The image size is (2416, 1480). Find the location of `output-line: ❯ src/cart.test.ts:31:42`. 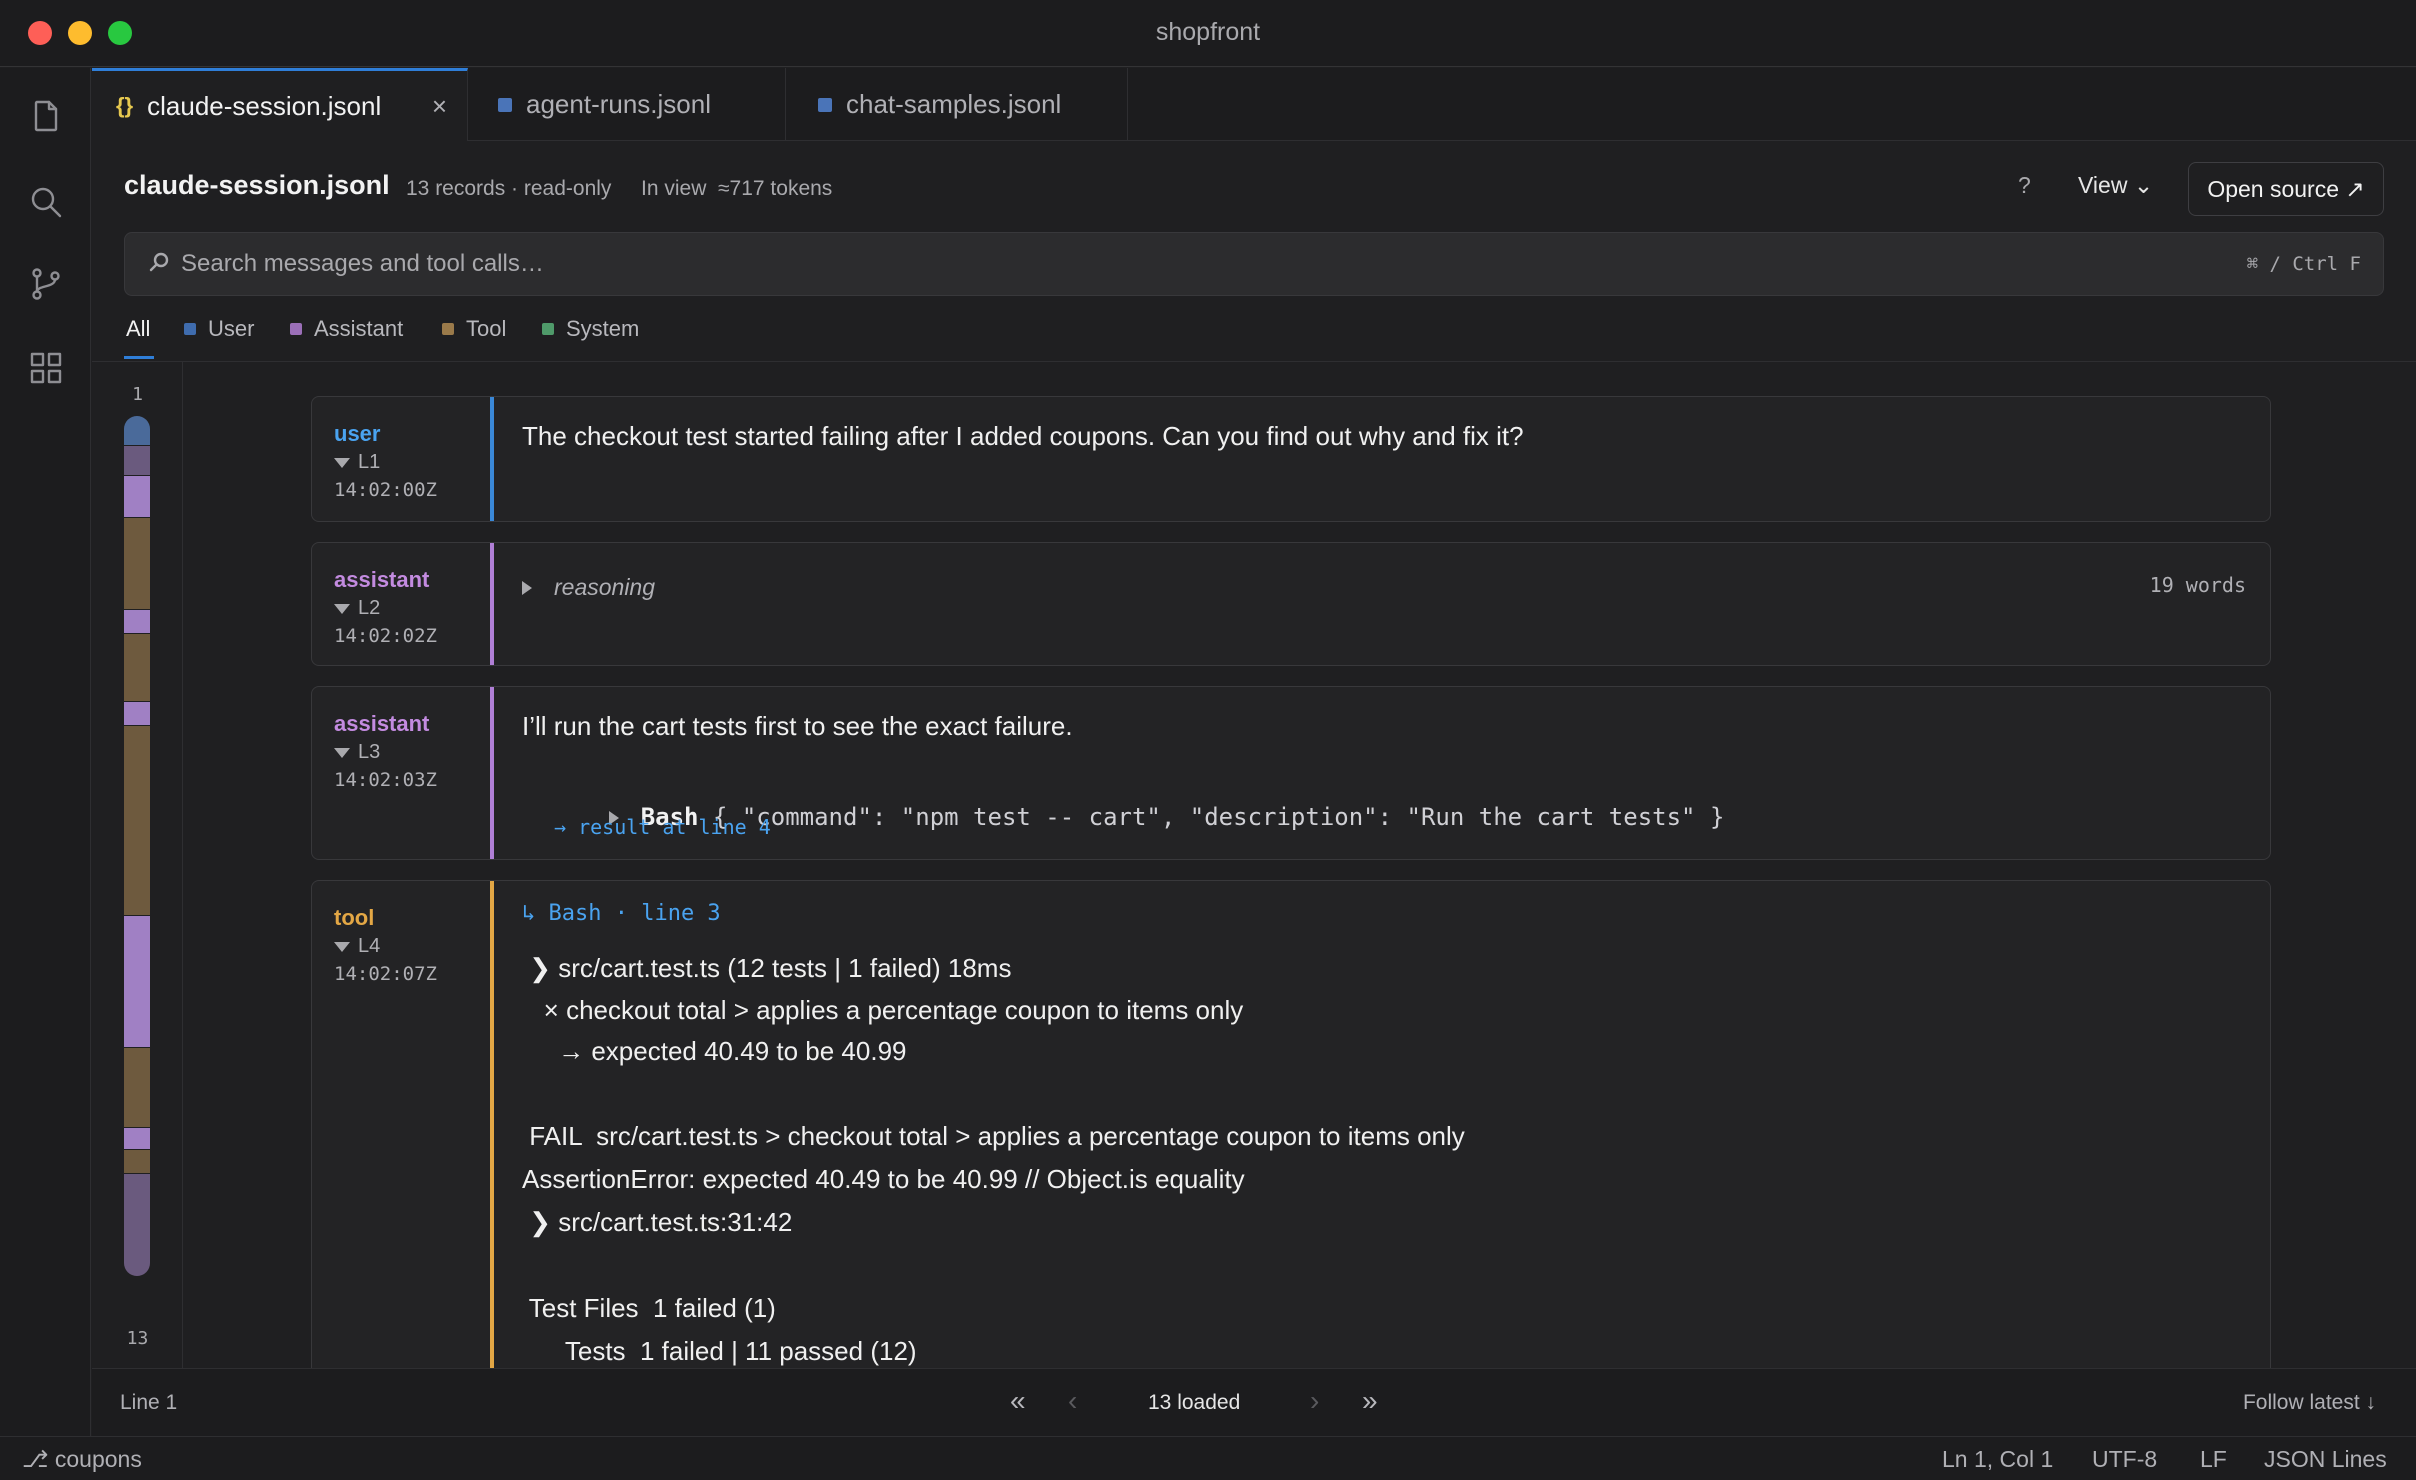

output-line: ❯ src/cart.test.ts:31:42 is located at coordinates (657, 1222).